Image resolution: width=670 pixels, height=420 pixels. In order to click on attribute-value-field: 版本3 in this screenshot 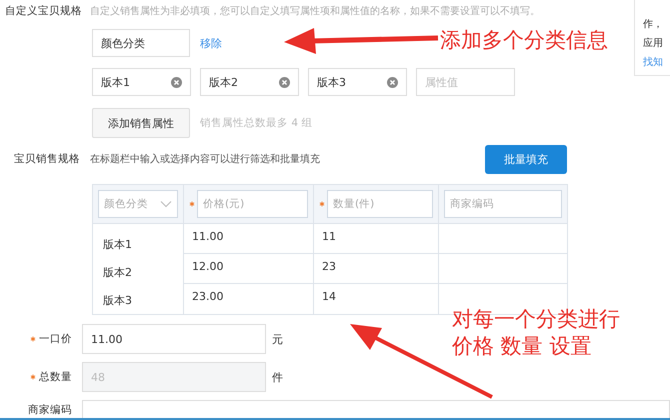, I will do `click(357, 82)`.